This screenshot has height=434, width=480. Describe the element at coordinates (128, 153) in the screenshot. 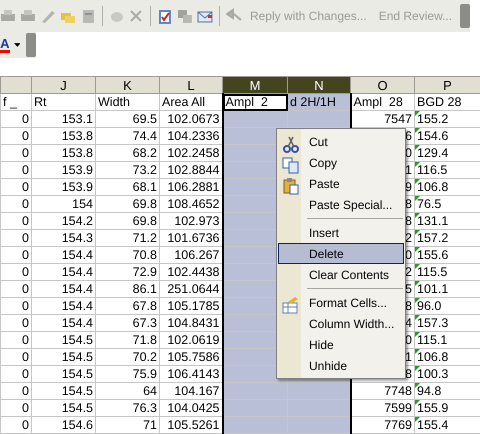

I see `table-cell: 68.2` at that location.